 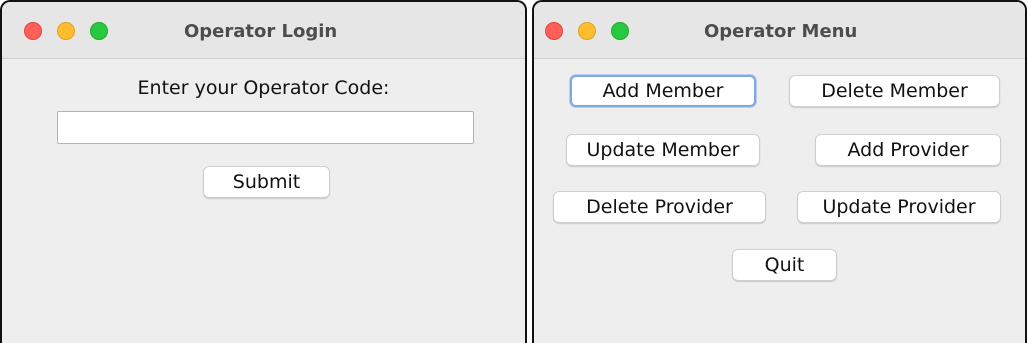 What do you see at coordinates (899, 207) in the screenshot?
I see `update-provider-button: Update Provider` at bounding box center [899, 207].